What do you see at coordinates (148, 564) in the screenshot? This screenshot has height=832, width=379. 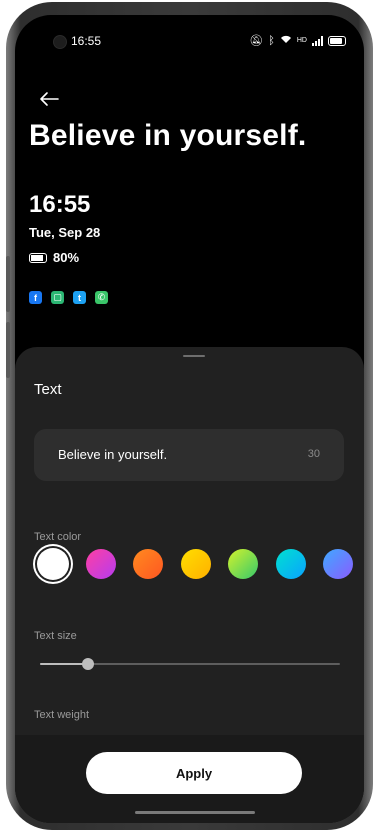 I see `color-swatch-orange` at bounding box center [148, 564].